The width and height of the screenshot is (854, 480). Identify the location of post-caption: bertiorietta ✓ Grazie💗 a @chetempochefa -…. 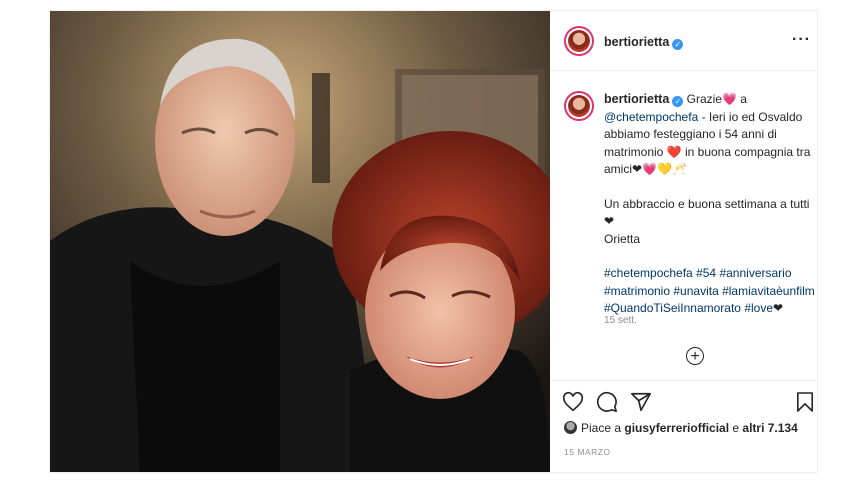
(710, 204).